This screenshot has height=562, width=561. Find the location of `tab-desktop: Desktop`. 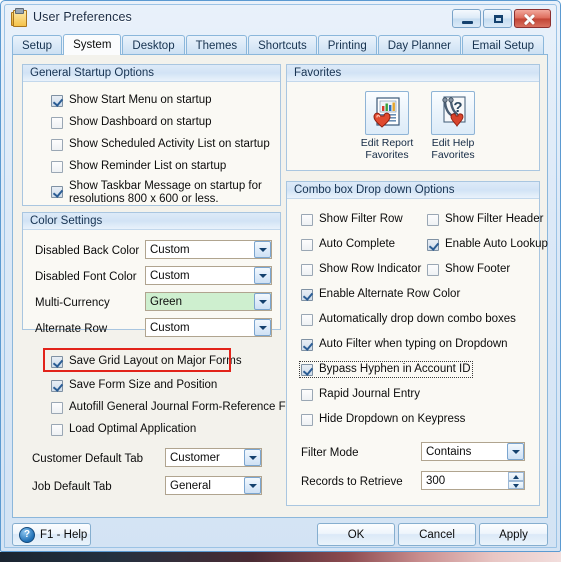

tab-desktop: Desktop is located at coordinates (153, 45).